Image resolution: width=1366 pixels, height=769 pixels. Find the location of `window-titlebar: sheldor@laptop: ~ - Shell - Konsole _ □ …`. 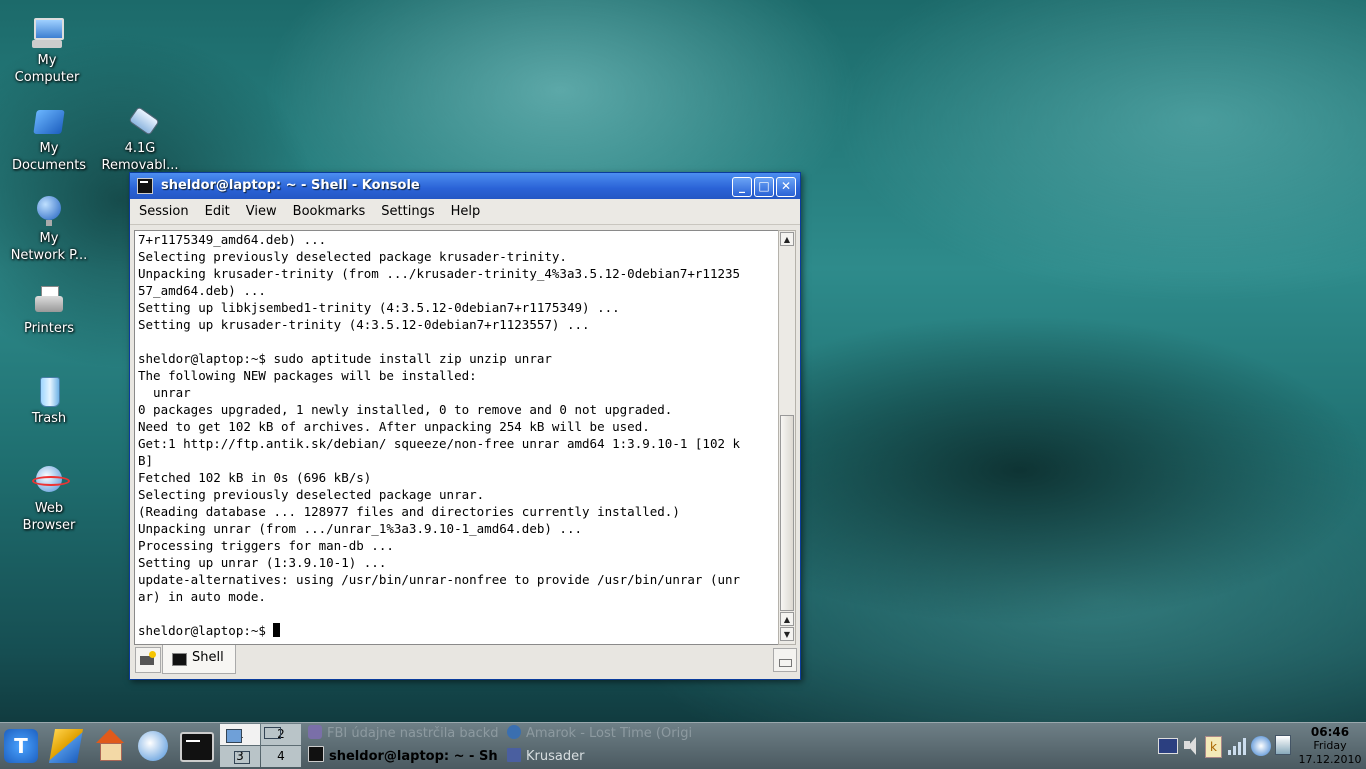

window-titlebar: sheldor@laptop: ~ - Shell - Konsole _ □ … is located at coordinates (465, 186).